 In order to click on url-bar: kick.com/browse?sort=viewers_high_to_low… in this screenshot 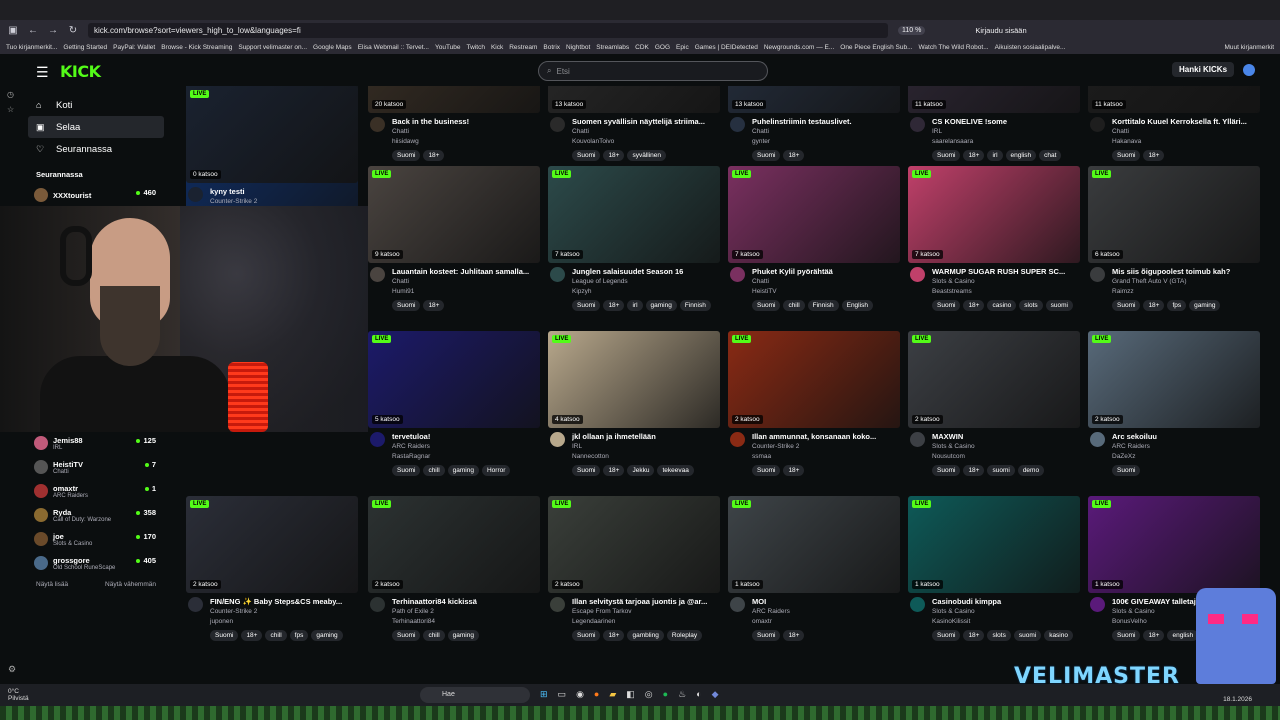, I will do `click(488, 30)`.